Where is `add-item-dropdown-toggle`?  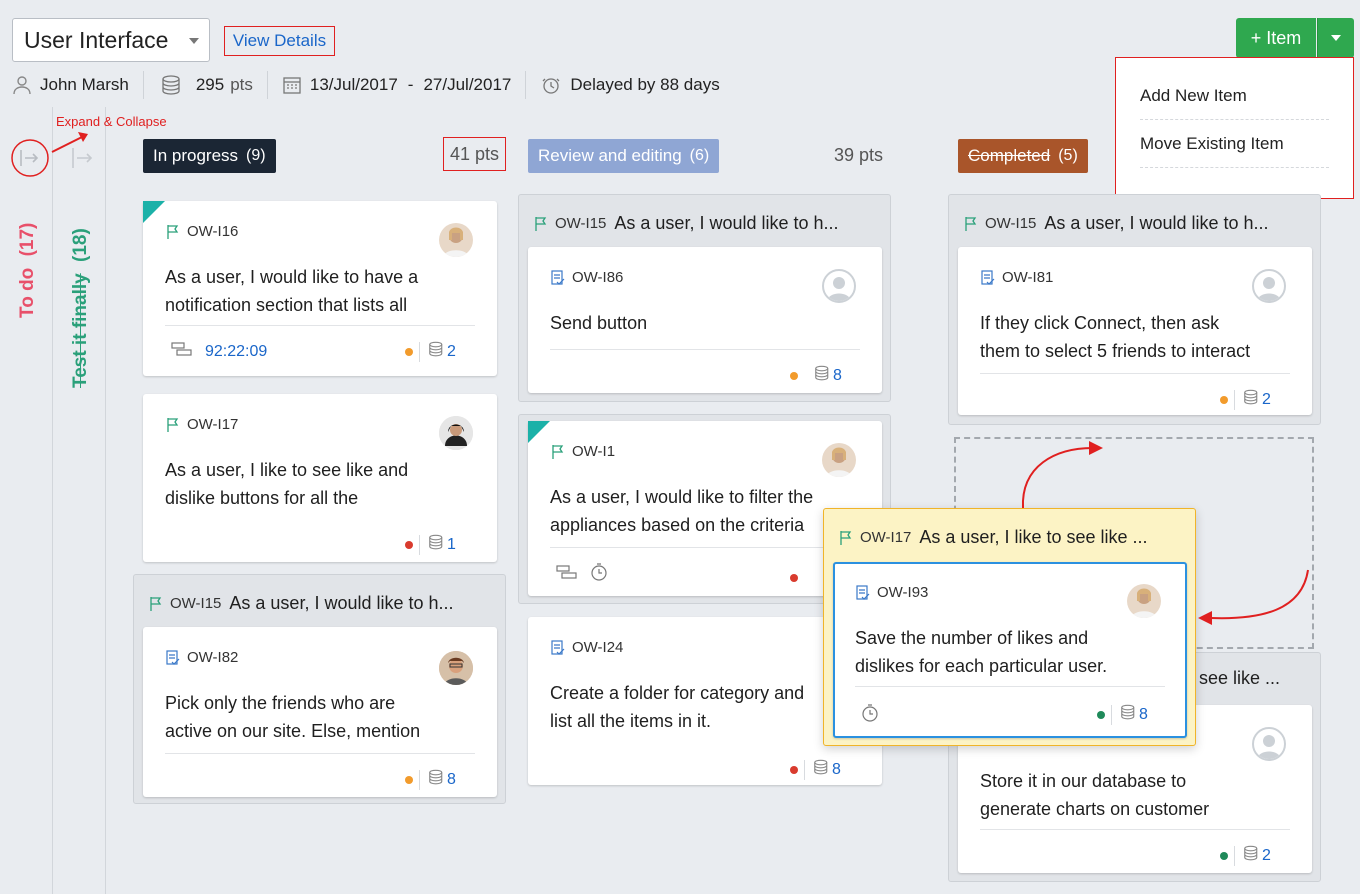
add-item-dropdown-toggle is located at coordinates (1335, 38).